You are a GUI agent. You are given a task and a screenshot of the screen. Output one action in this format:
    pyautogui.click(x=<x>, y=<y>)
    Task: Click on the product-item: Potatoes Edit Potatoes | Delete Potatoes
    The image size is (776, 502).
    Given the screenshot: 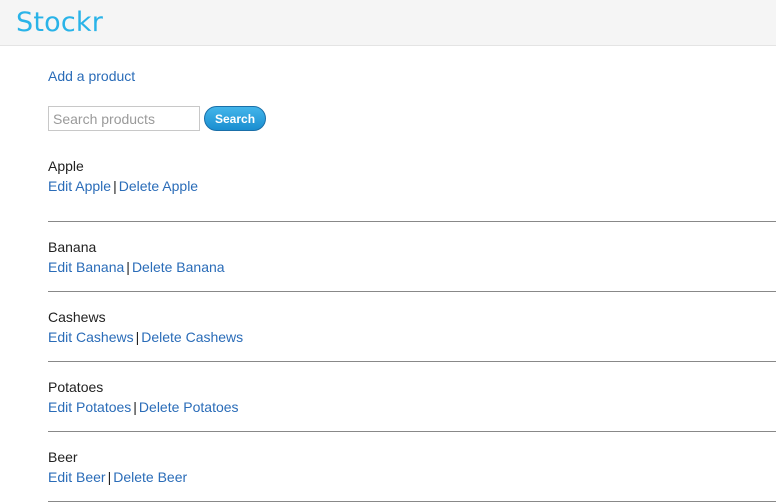 What is the action you would take?
    pyautogui.click(x=412, y=397)
    